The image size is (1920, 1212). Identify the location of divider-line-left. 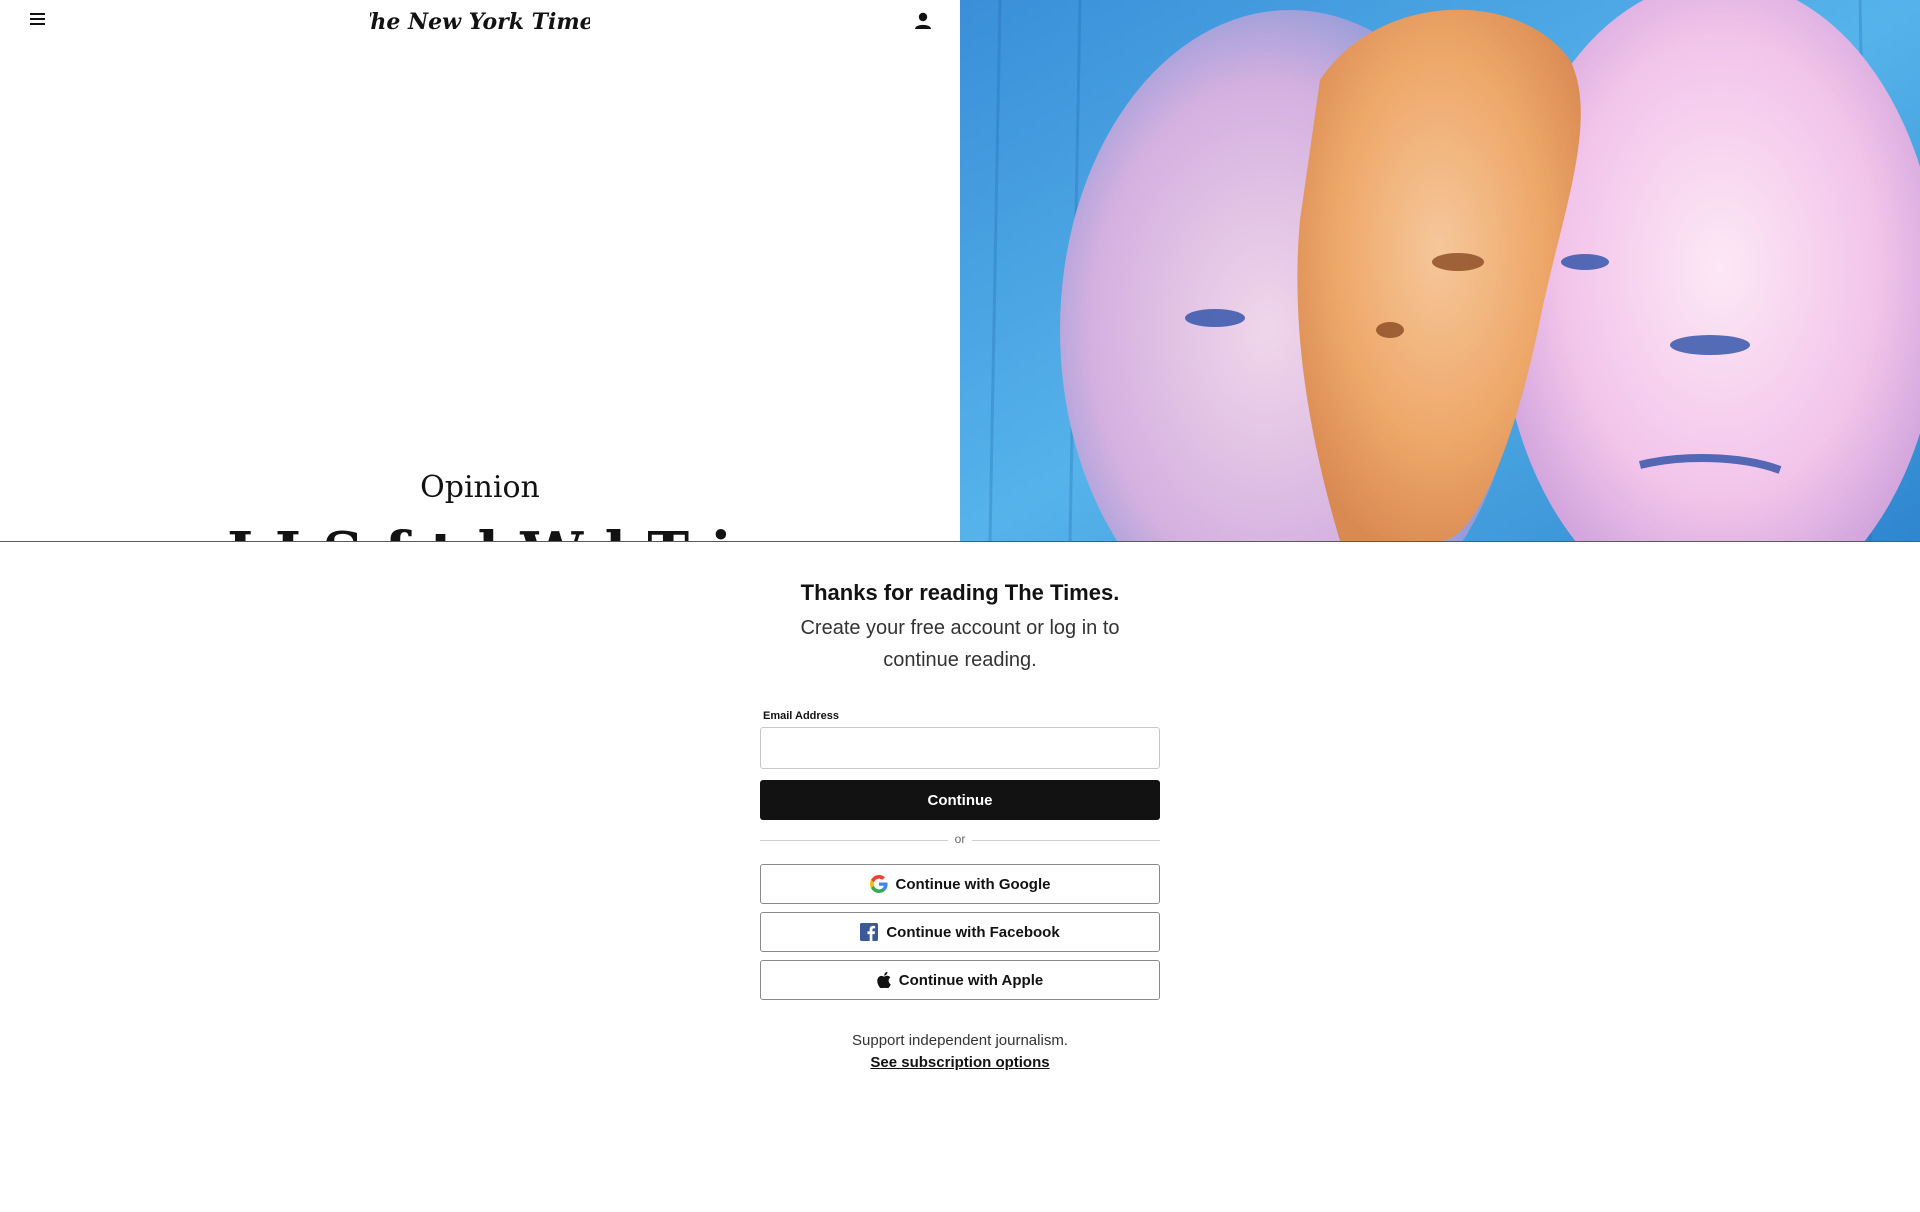
(854, 840).